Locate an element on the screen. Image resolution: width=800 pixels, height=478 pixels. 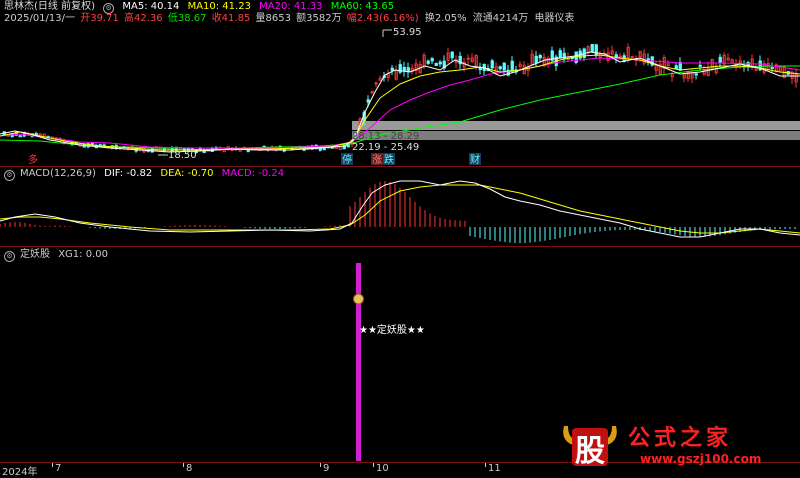
watermark-url: www.gszj100.com is located at coordinates (701, 459).